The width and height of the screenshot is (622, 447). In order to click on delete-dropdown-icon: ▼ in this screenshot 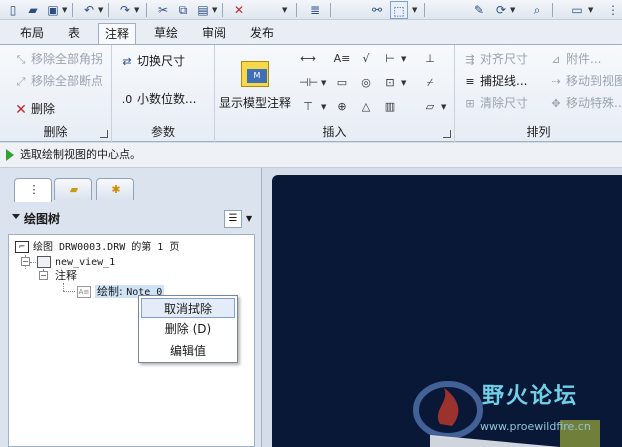, I will do `click(286, 10)`.